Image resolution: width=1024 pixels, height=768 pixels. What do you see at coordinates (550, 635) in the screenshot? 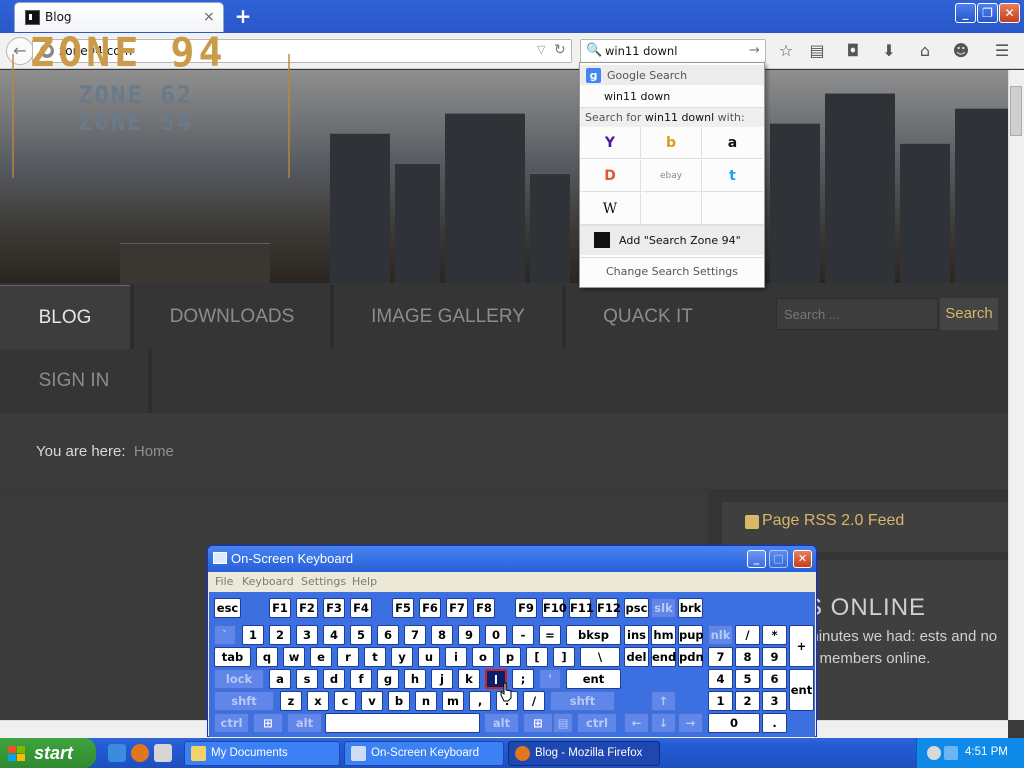
I see `osk-key-symbol: =` at bounding box center [550, 635].